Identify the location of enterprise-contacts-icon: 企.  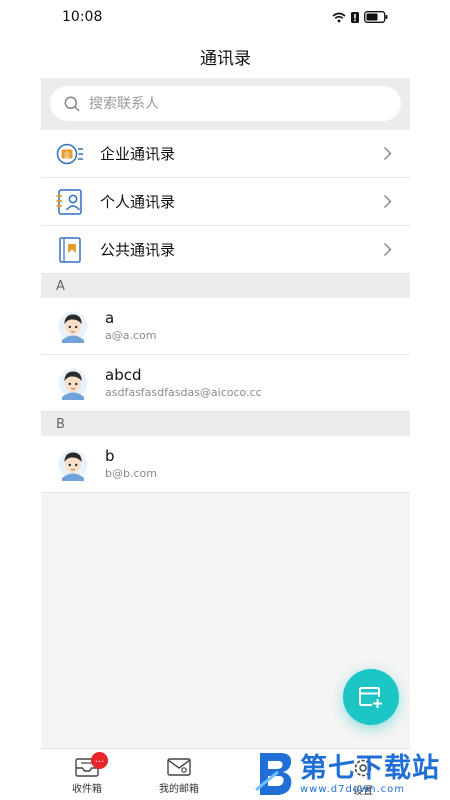
(69, 153).